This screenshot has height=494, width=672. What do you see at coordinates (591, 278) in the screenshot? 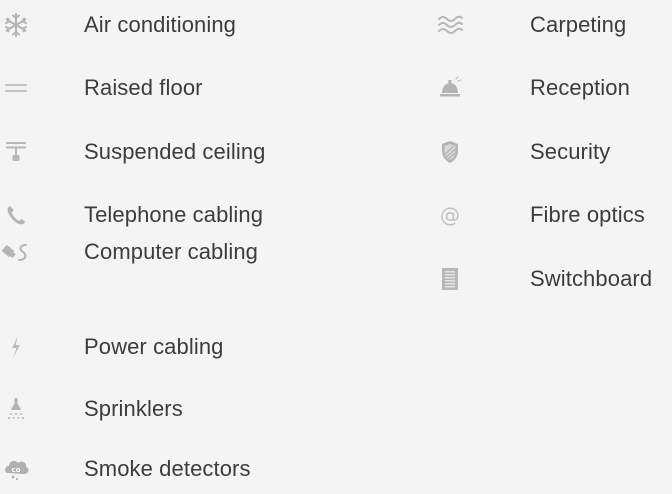
I see `feature-label: Switchboard` at bounding box center [591, 278].